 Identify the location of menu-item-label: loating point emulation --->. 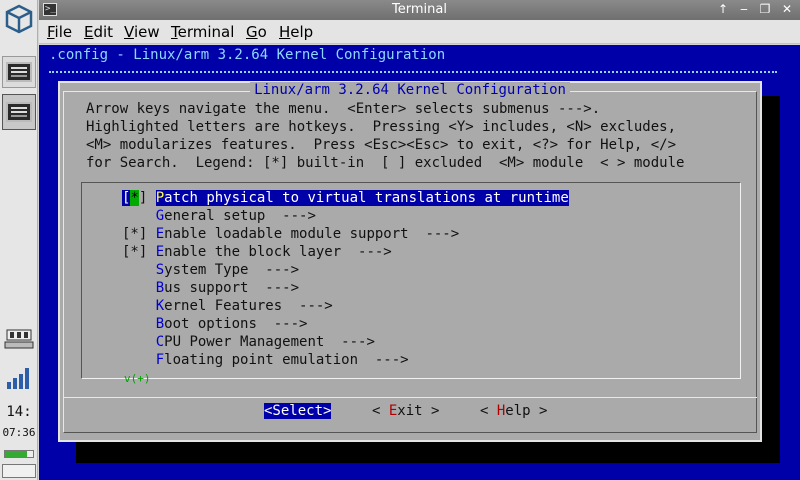
(286, 360).